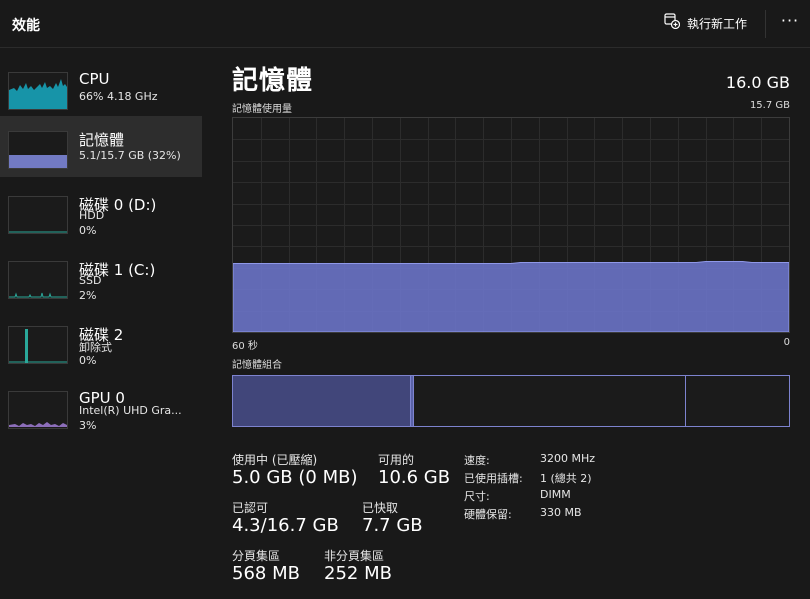 The width and height of the screenshot is (810, 599). I want to click on hardware-reserved-label: 硬體保留:, so click(488, 514).